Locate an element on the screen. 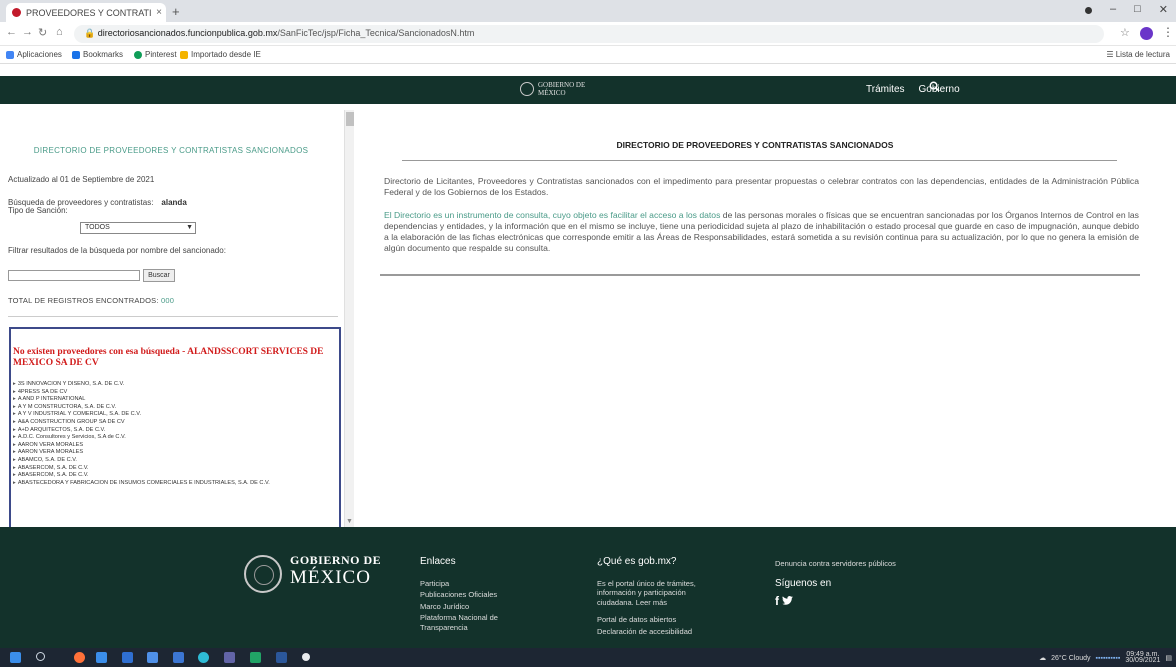  logo-line1: GOBIERNO DE is located at coordinates (562, 85).